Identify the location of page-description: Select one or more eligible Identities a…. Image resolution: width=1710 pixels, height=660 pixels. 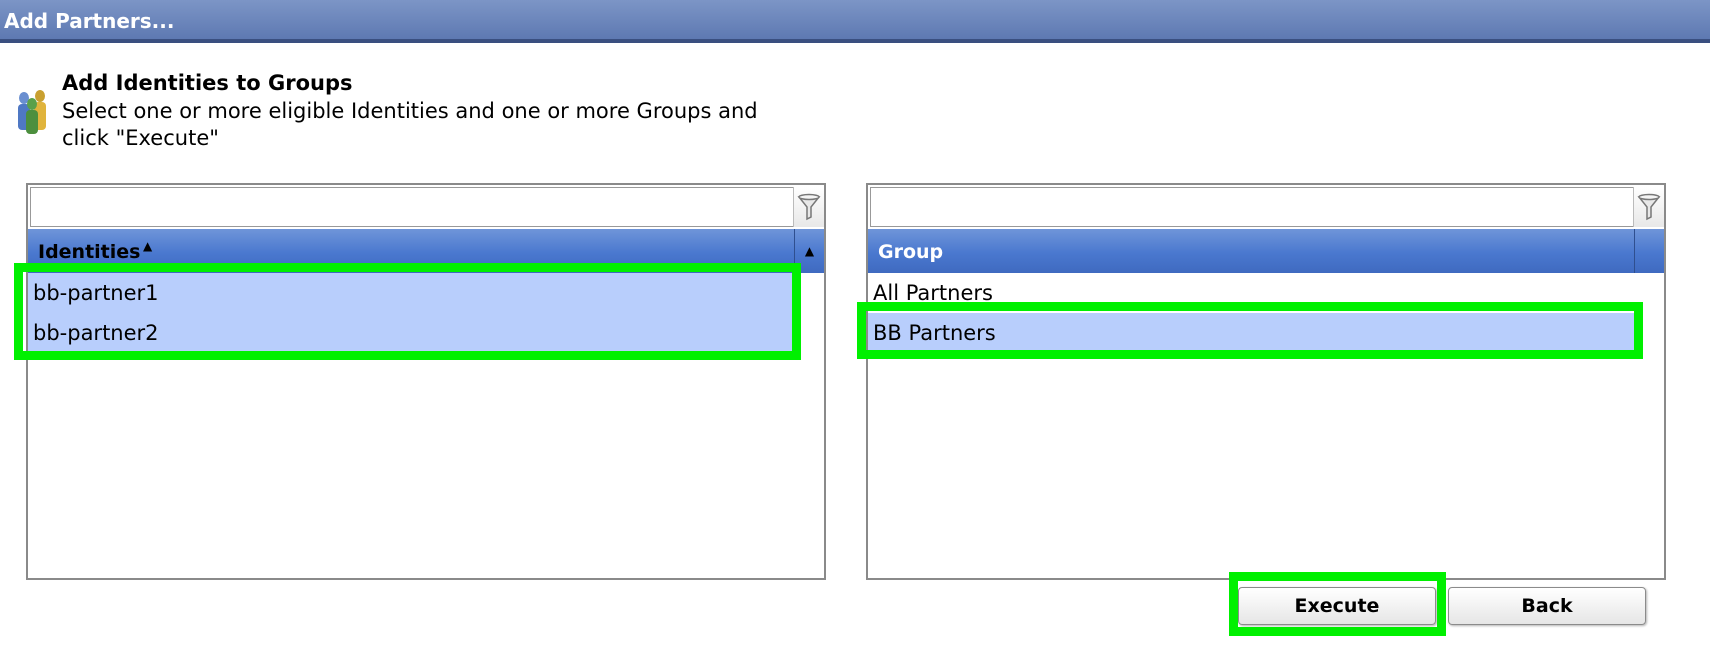
(410, 124).